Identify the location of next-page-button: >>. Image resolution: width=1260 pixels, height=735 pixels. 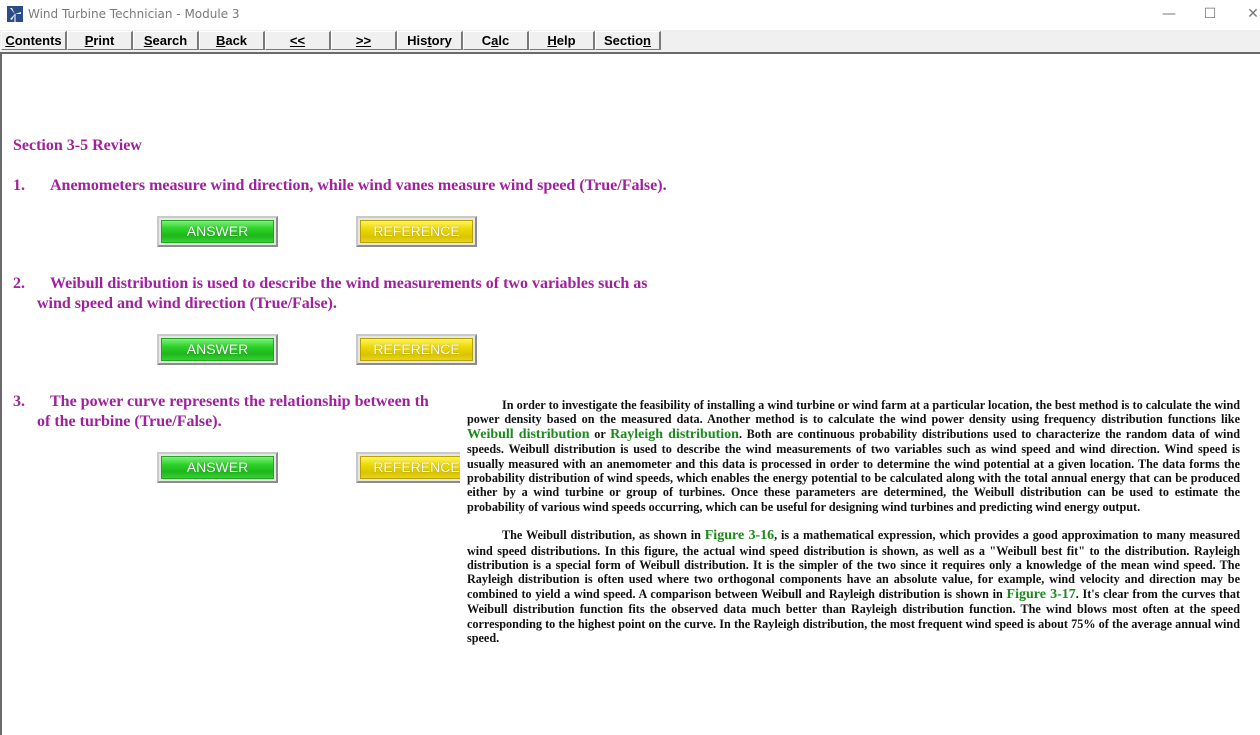
(364, 40).